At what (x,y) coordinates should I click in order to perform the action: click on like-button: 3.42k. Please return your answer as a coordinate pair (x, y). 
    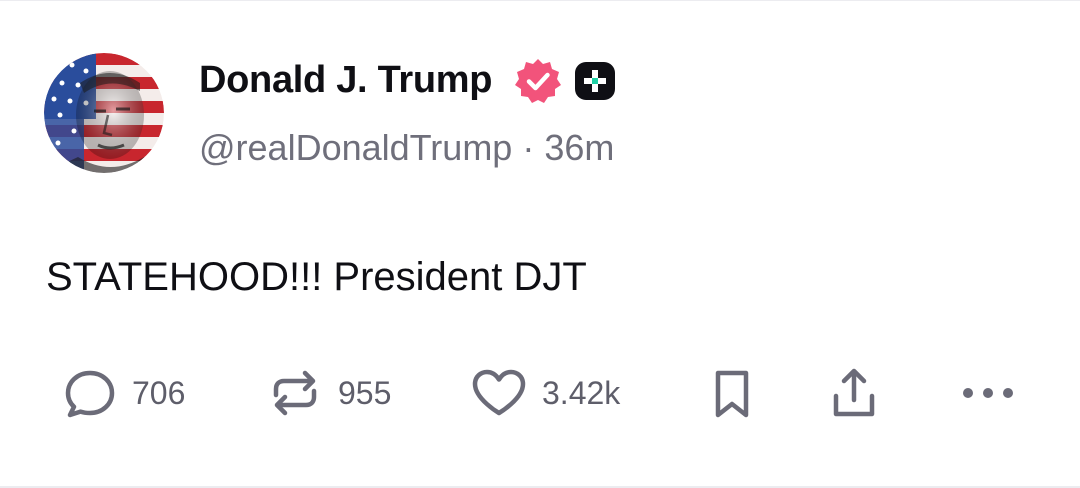
    Looking at the image, I should click on (545, 393).